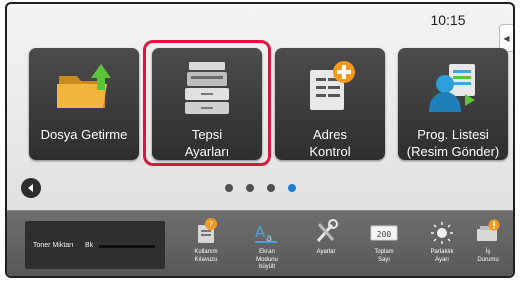 This screenshot has width=520, height=282. What do you see at coordinates (442, 231) in the screenshot?
I see `brightness-icon` at bounding box center [442, 231].